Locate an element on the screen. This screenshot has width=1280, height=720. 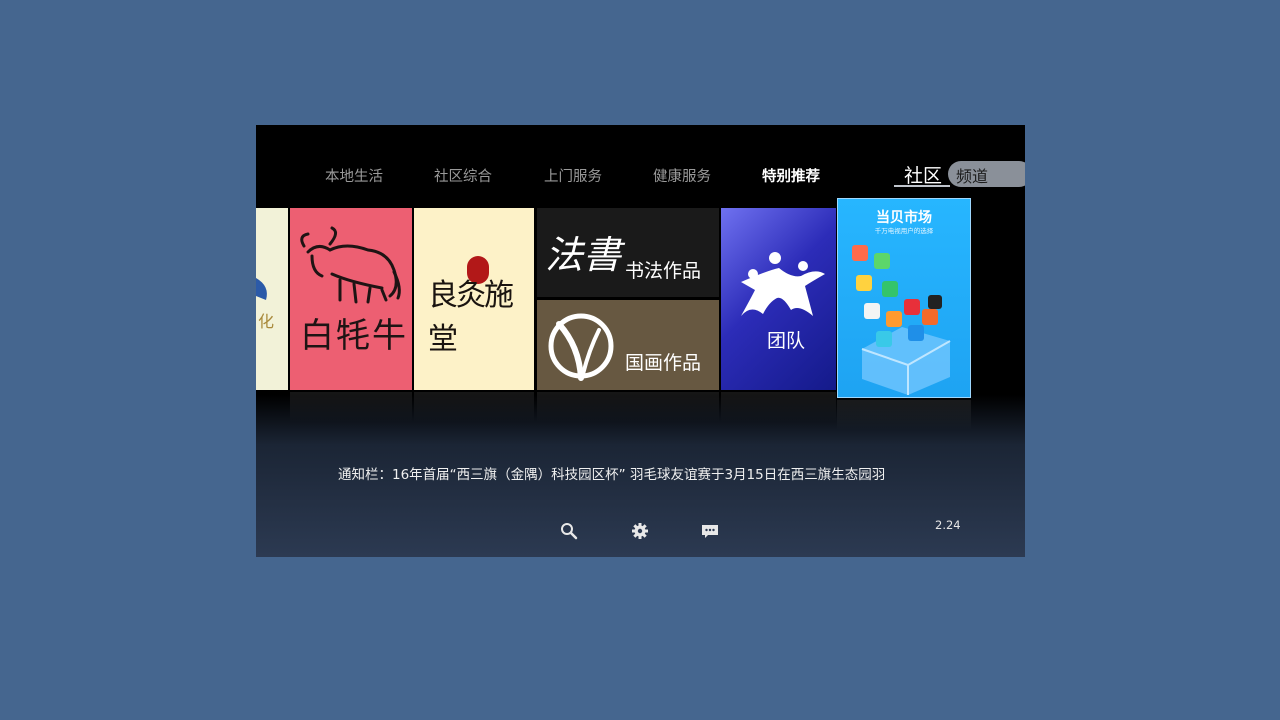
tile-chinese-painting: 国画作品 is located at coordinates (628, 345).